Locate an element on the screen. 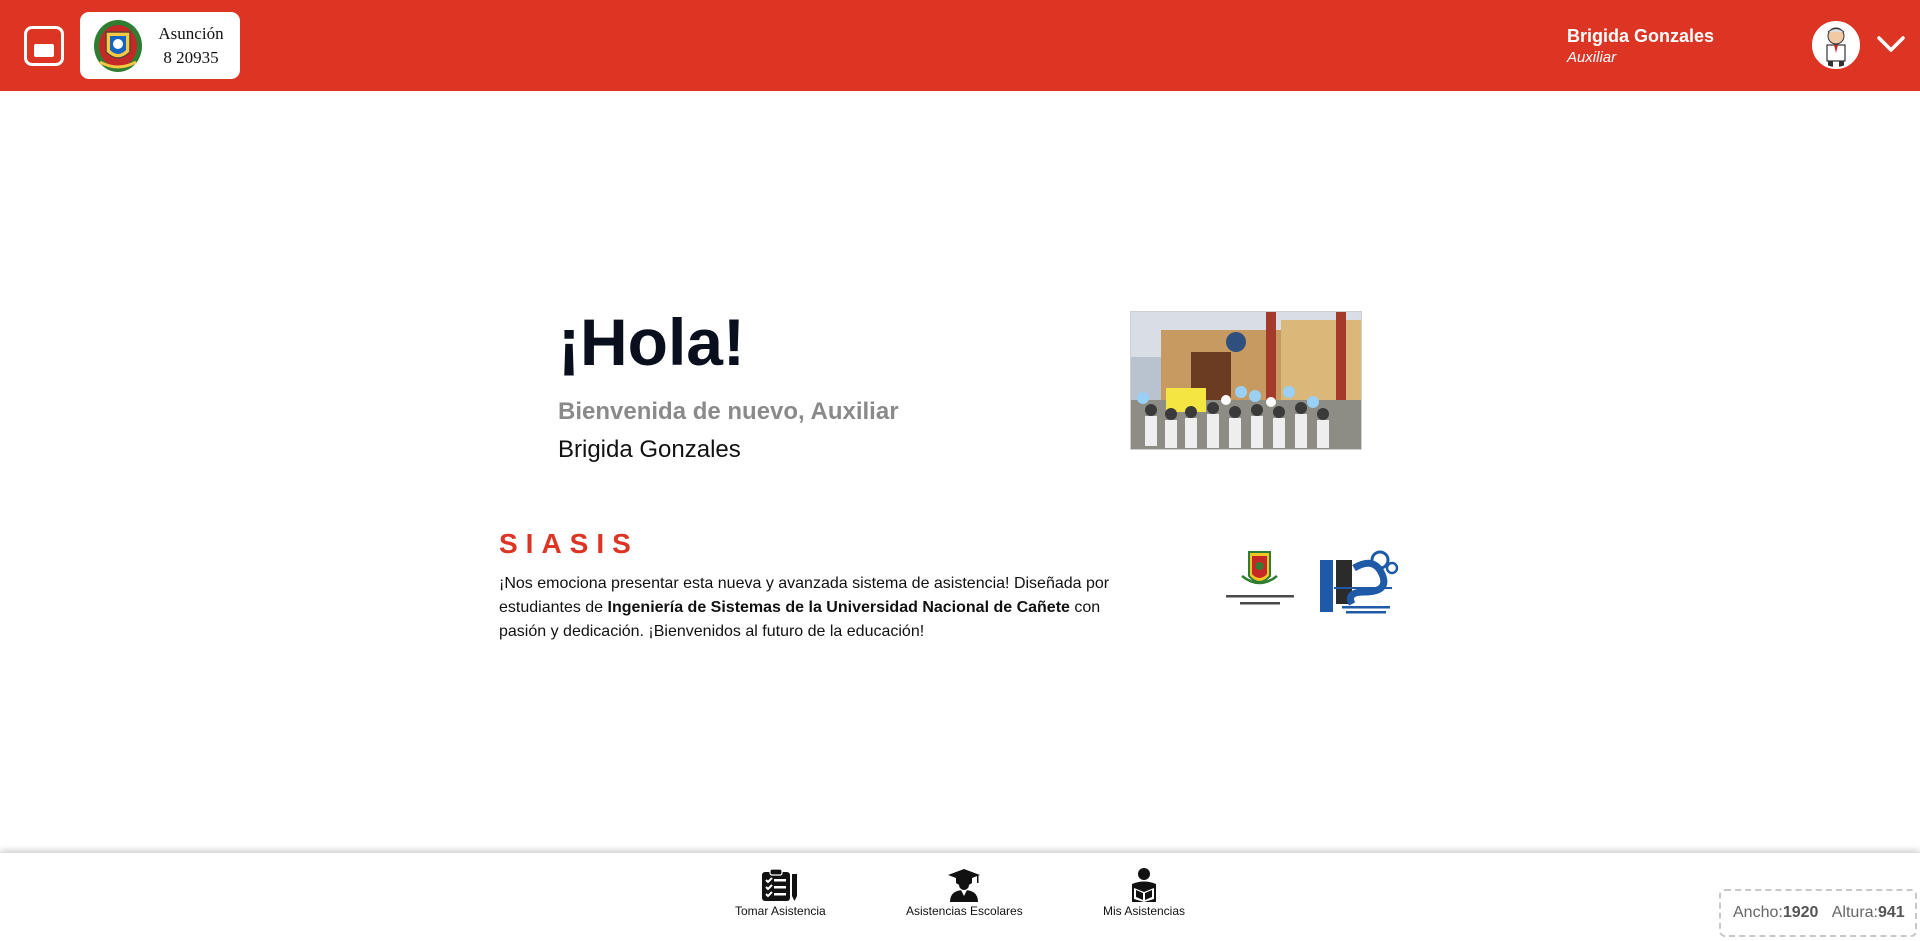 Image resolution: width=1920 pixels, height=941 pixels. avatar is located at coordinates (1836, 45).